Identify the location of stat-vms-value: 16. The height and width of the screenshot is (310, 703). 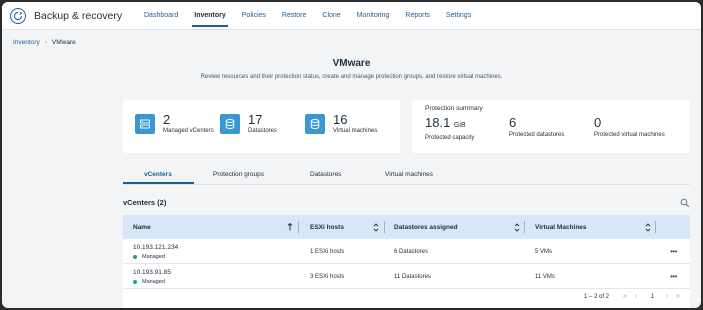
(340, 119).